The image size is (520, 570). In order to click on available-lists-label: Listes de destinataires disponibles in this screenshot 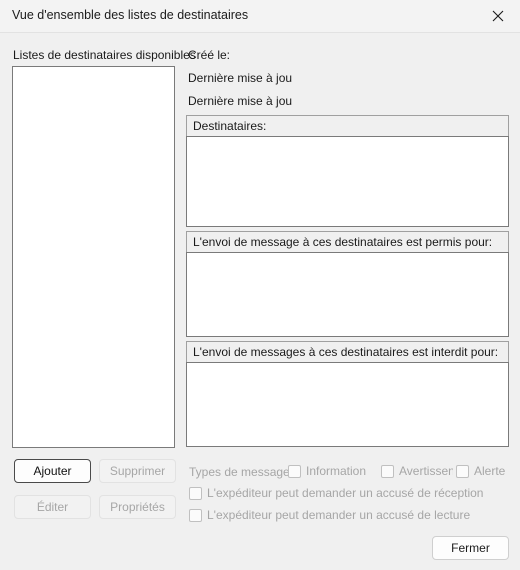, I will do `click(104, 55)`.